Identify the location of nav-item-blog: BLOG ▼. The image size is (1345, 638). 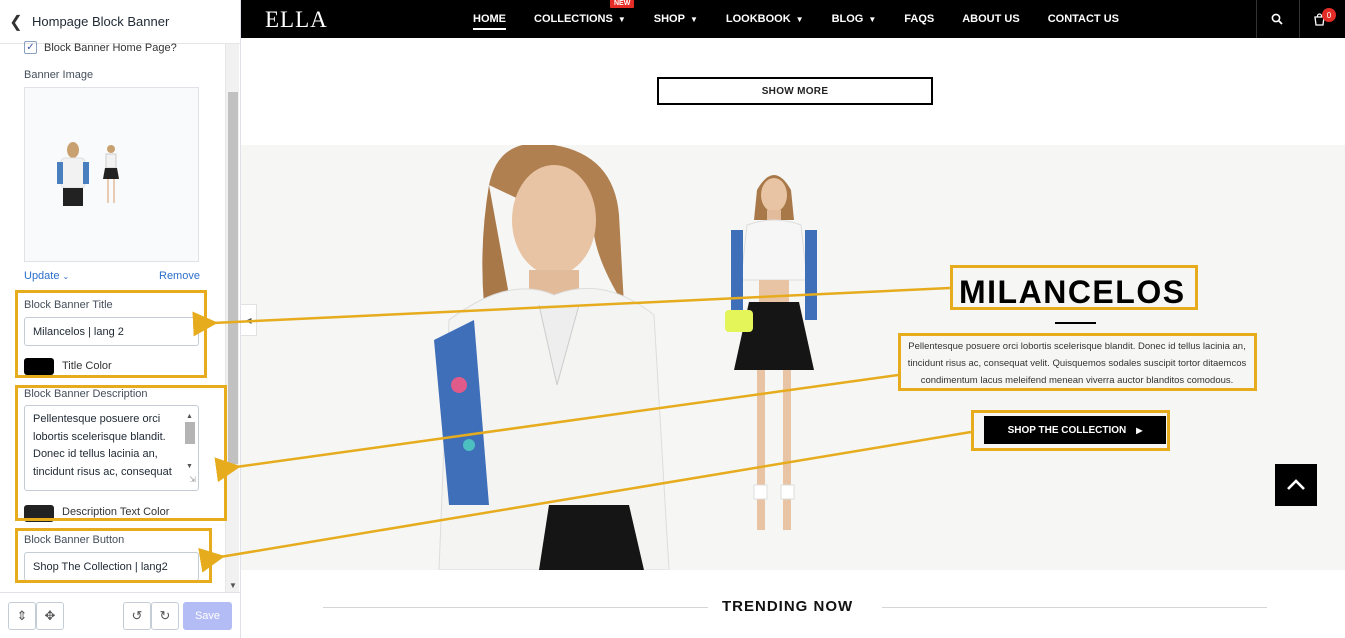
(854, 19).